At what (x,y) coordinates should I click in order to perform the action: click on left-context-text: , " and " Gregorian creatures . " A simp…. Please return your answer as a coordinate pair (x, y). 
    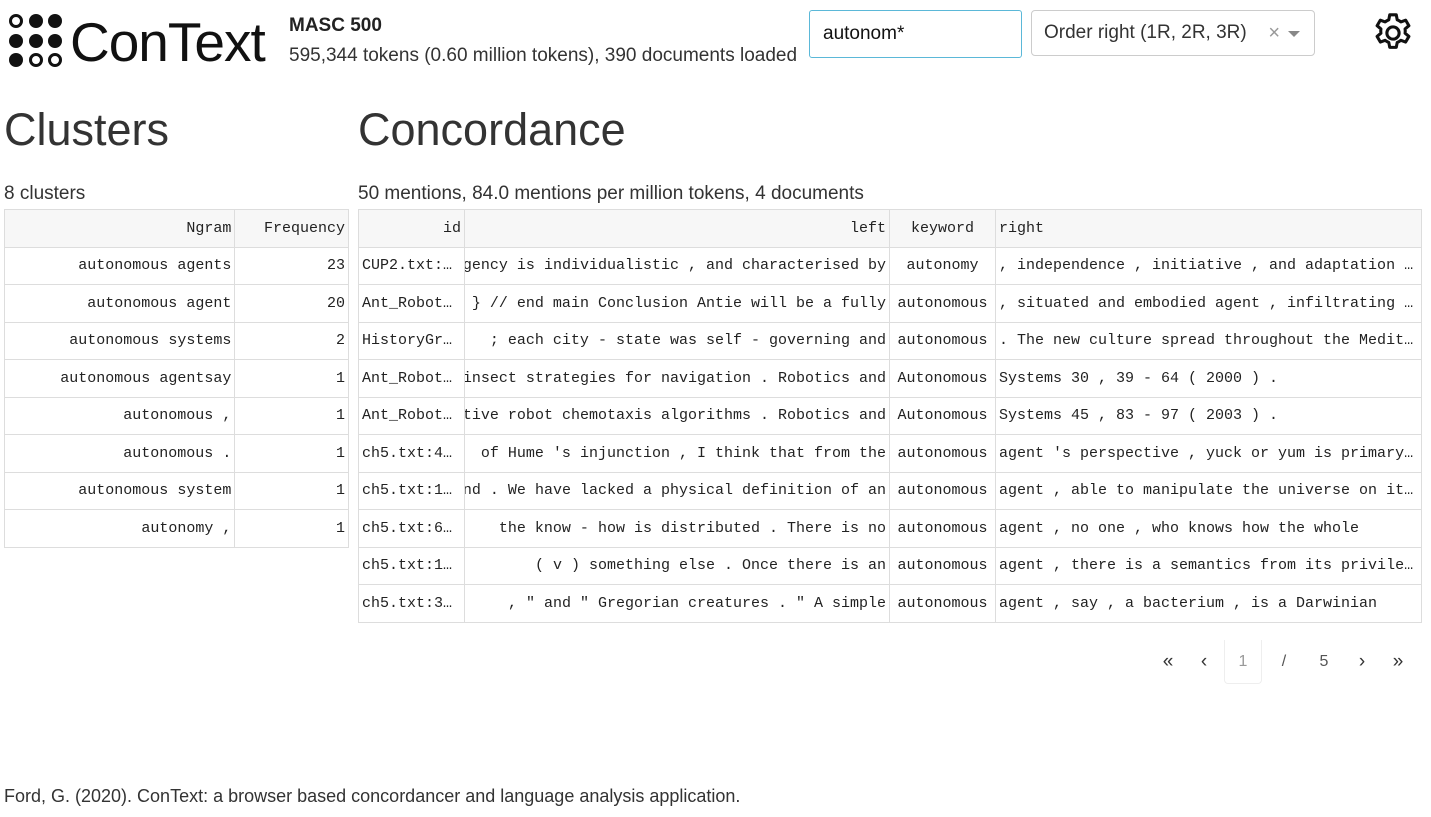
    Looking at the image, I should click on (696, 603).